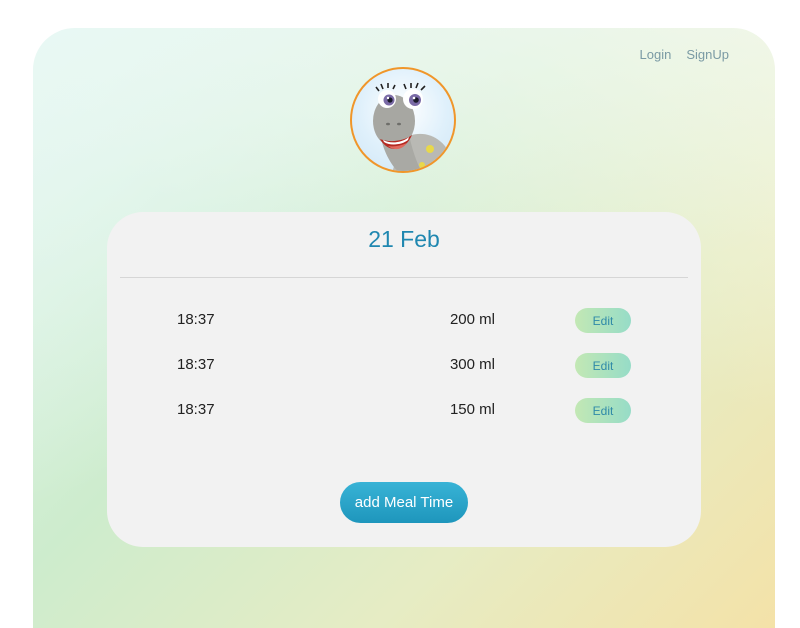  What do you see at coordinates (404, 502) in the screenshot?
I see `add-meal-time-button: add Meal Time` at bounding box center [404, 502].